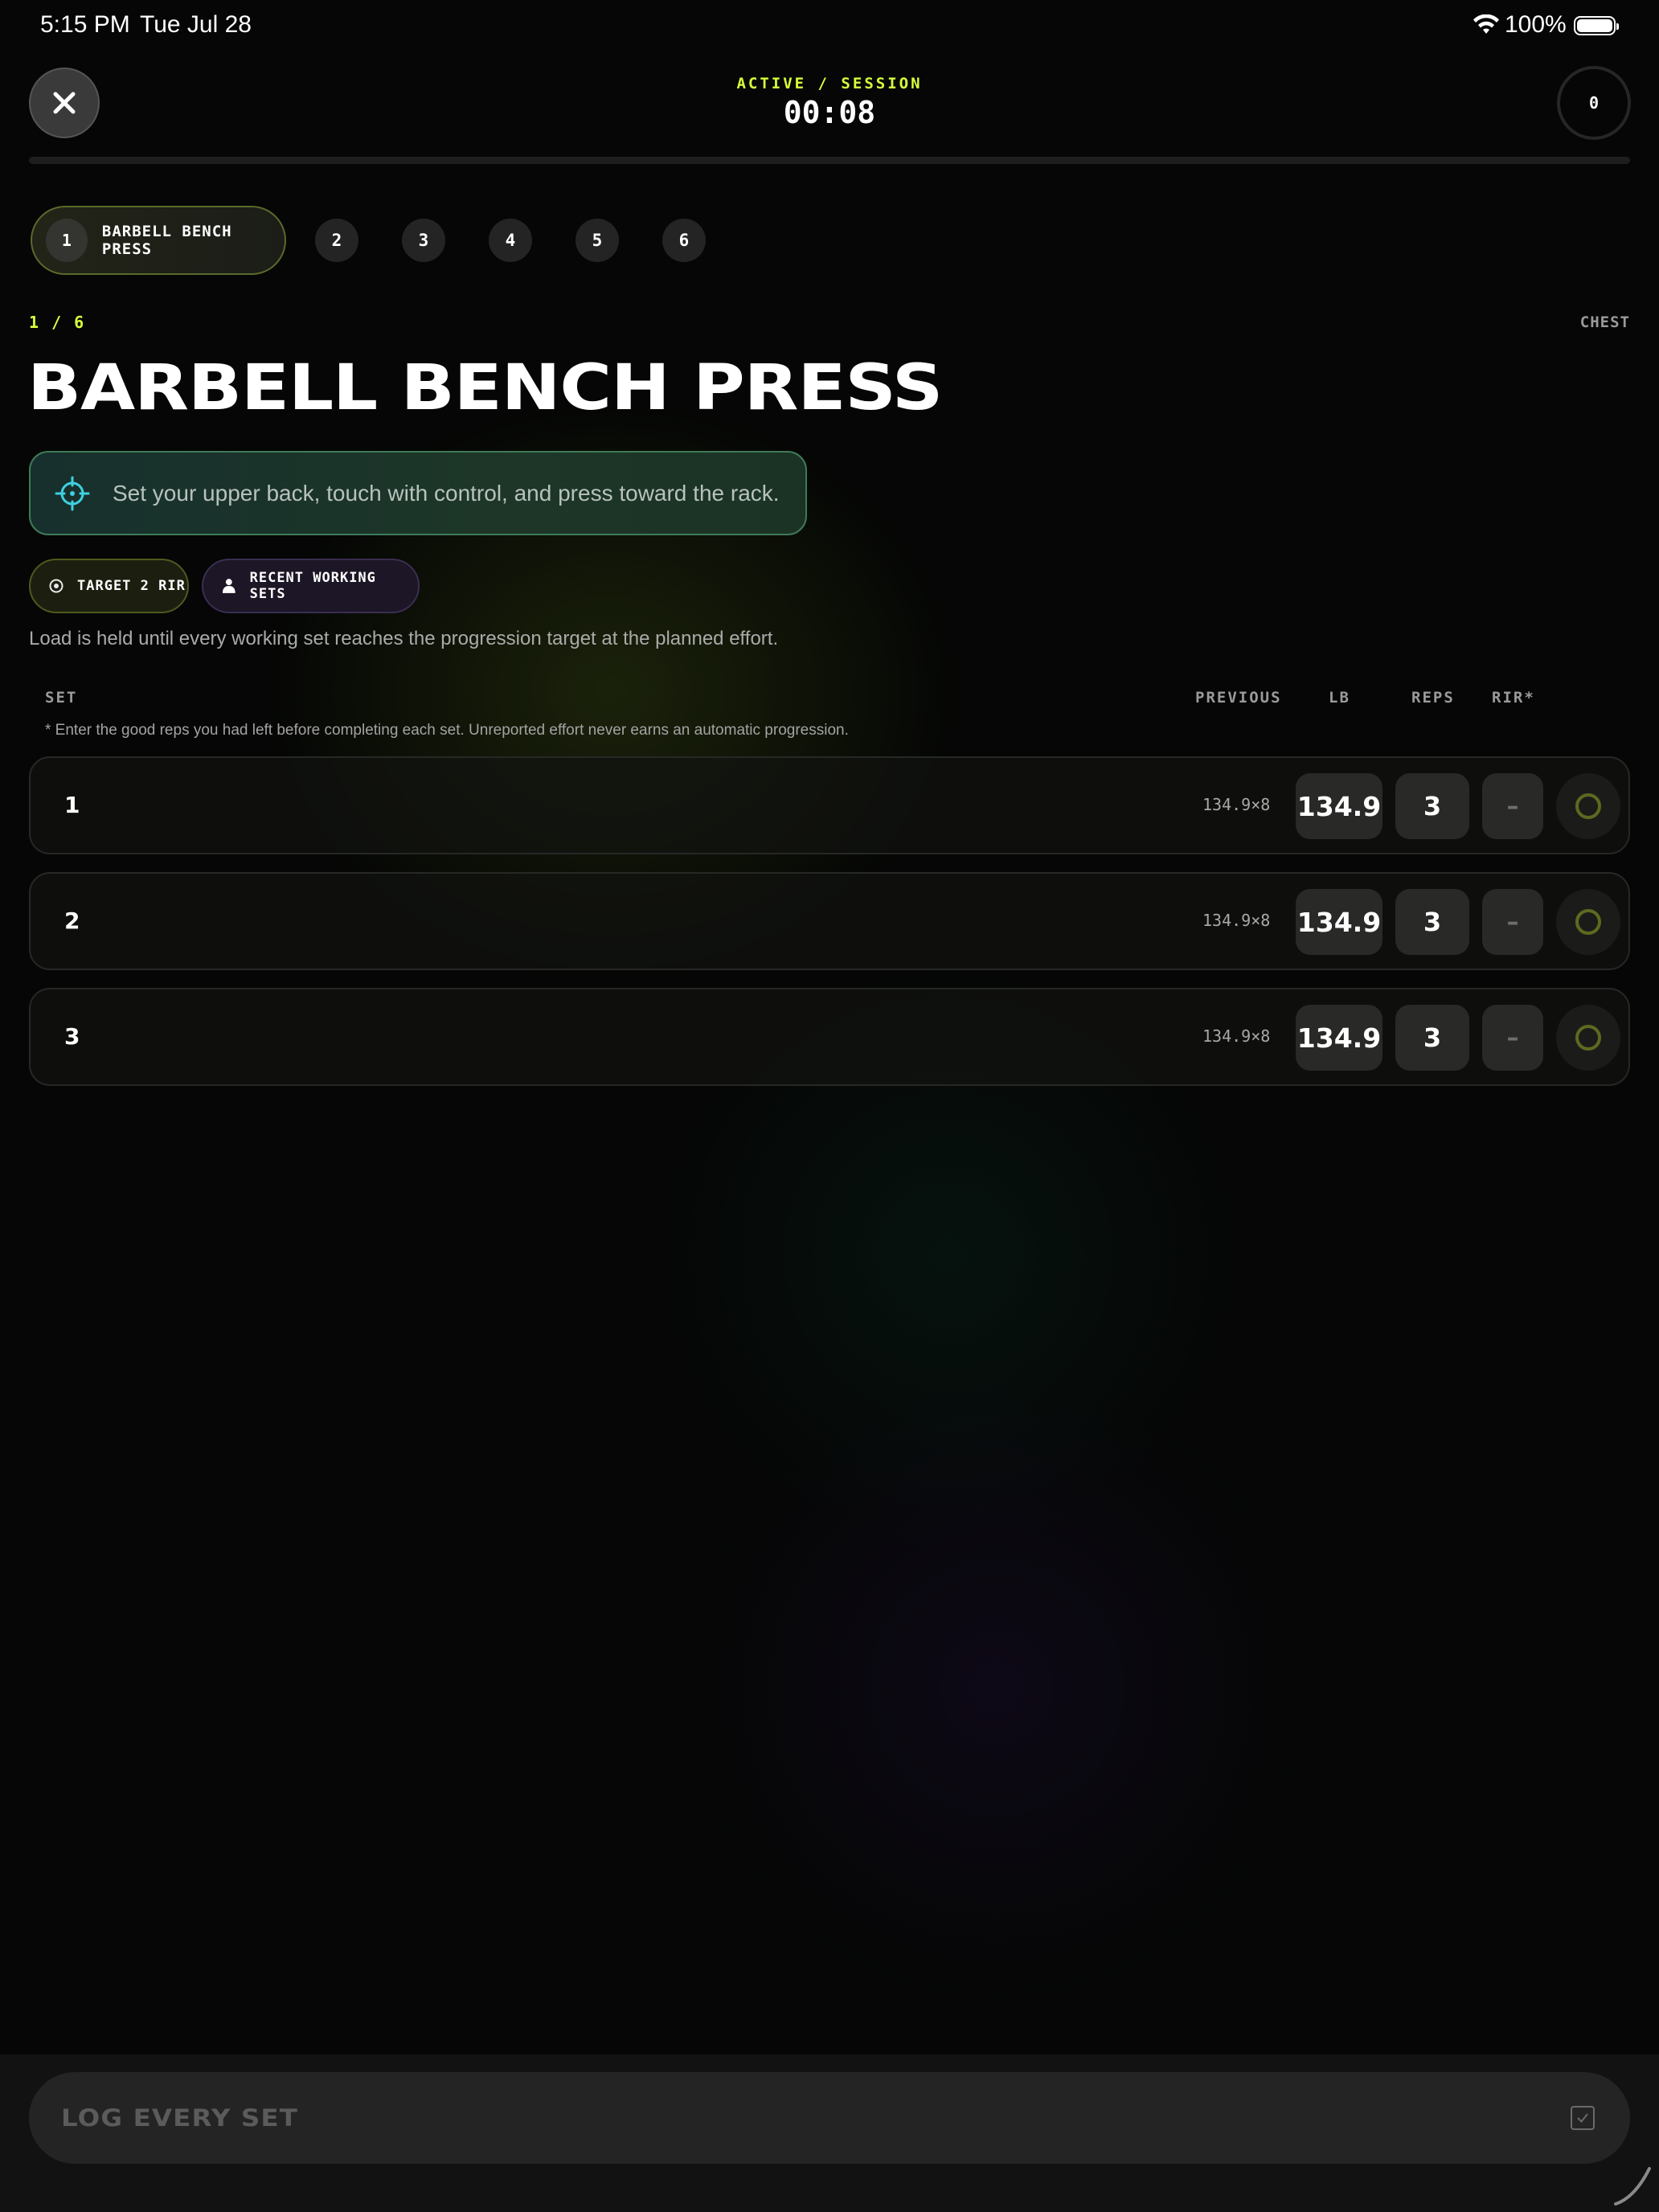  Describe the element at coordinates (85, 24) in the screenshot. I see `status-time: 5:15 PM` at that location.